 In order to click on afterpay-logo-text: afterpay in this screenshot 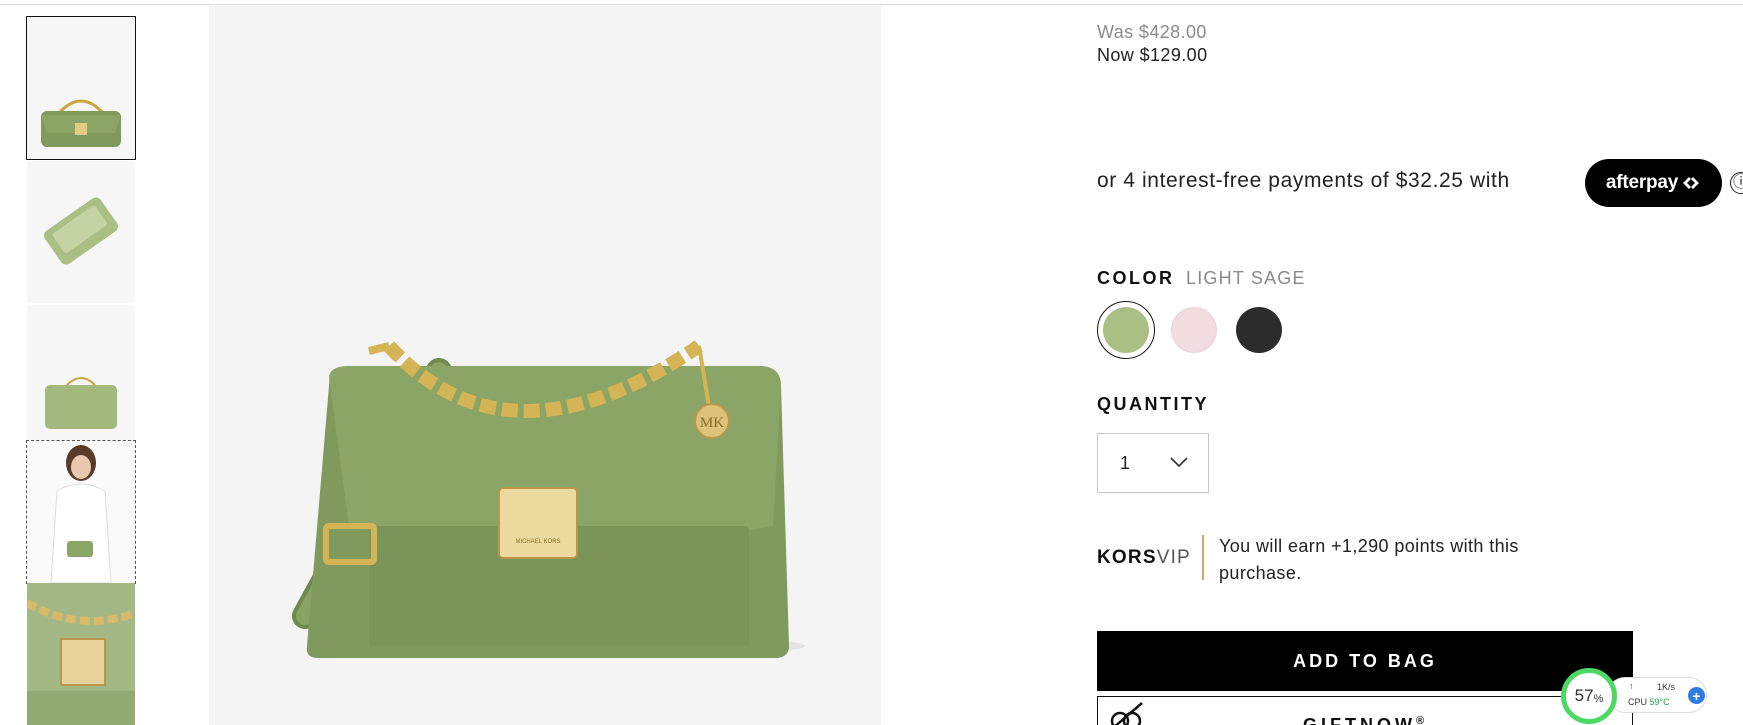, I will do `click(1642, 182)`.